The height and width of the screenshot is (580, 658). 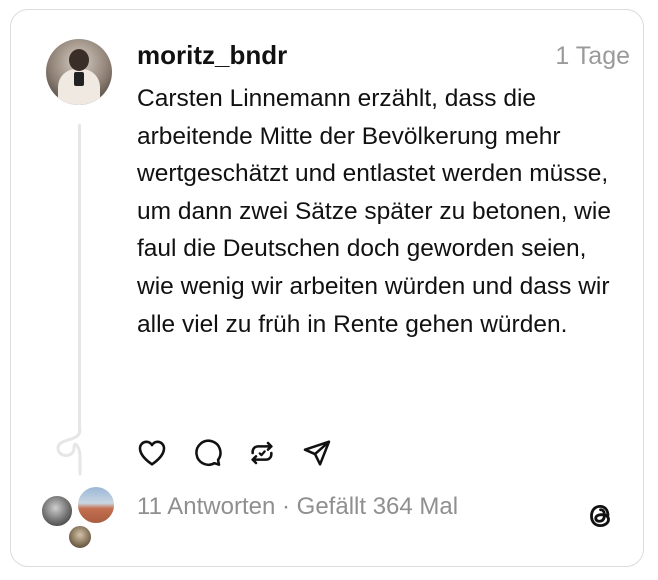 I want to click on reply-button, so click(x=207, y=453).